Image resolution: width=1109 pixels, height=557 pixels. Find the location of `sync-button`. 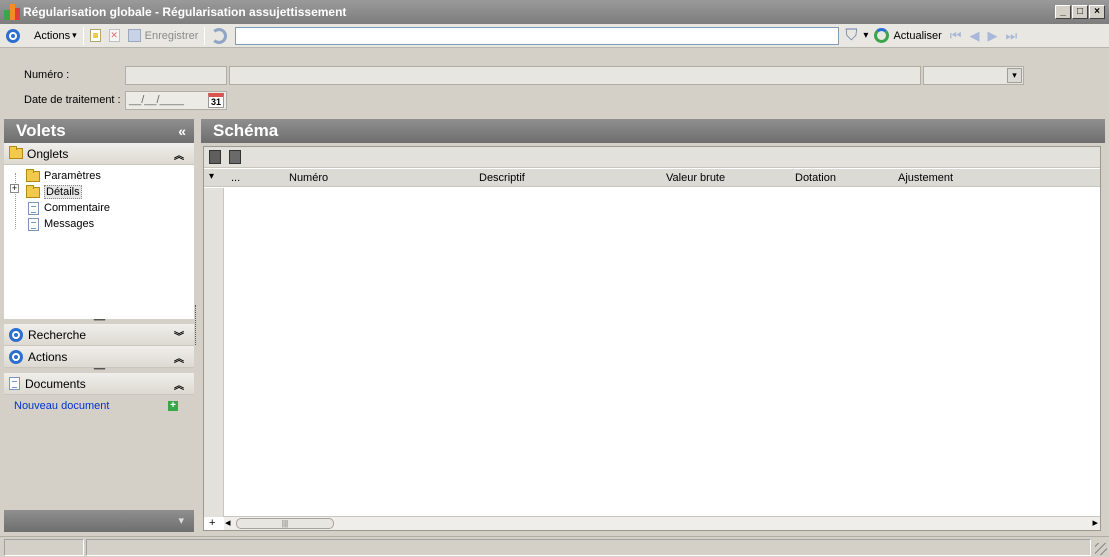

sync-button is located at coordinates (219, 36).